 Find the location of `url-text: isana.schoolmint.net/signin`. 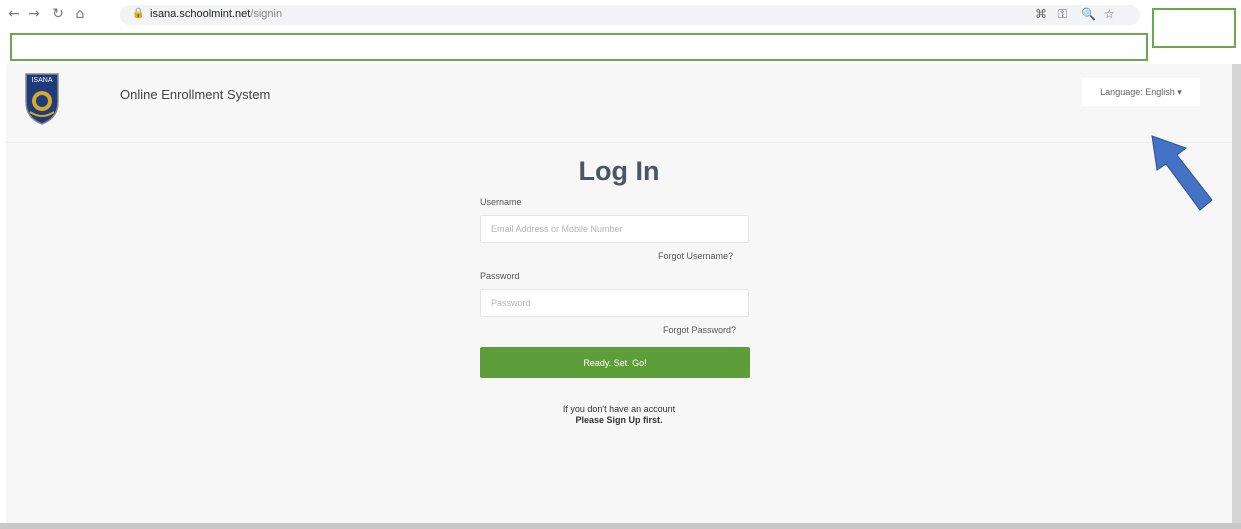

url-text: isana.schoolmint.net/signin is located at coordinates (216, 14).